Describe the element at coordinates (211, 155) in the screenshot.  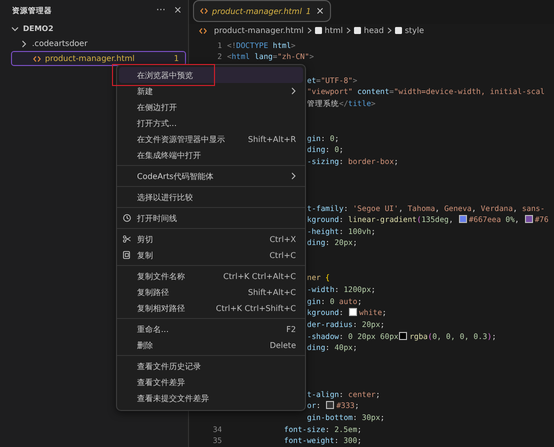
I see `menu-item: 在集成终端中打开` at that location.